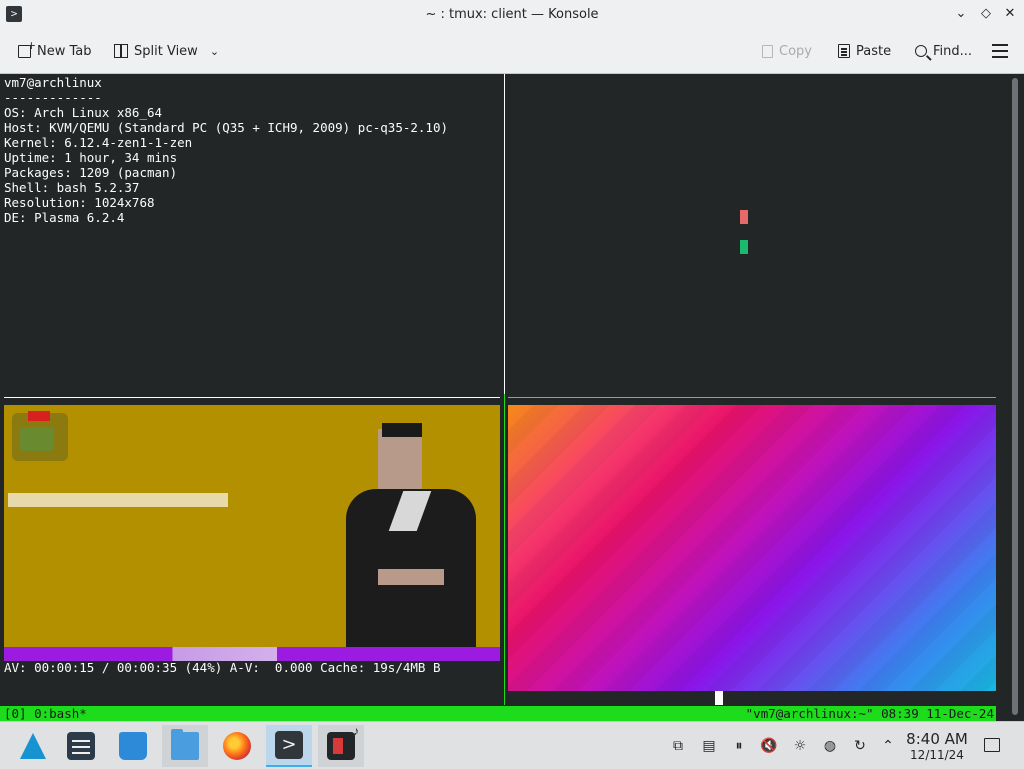  Describe the element at coordinates (800, 746) in the screenshot. I see `tray-brightness-icon: ☼` at that location.